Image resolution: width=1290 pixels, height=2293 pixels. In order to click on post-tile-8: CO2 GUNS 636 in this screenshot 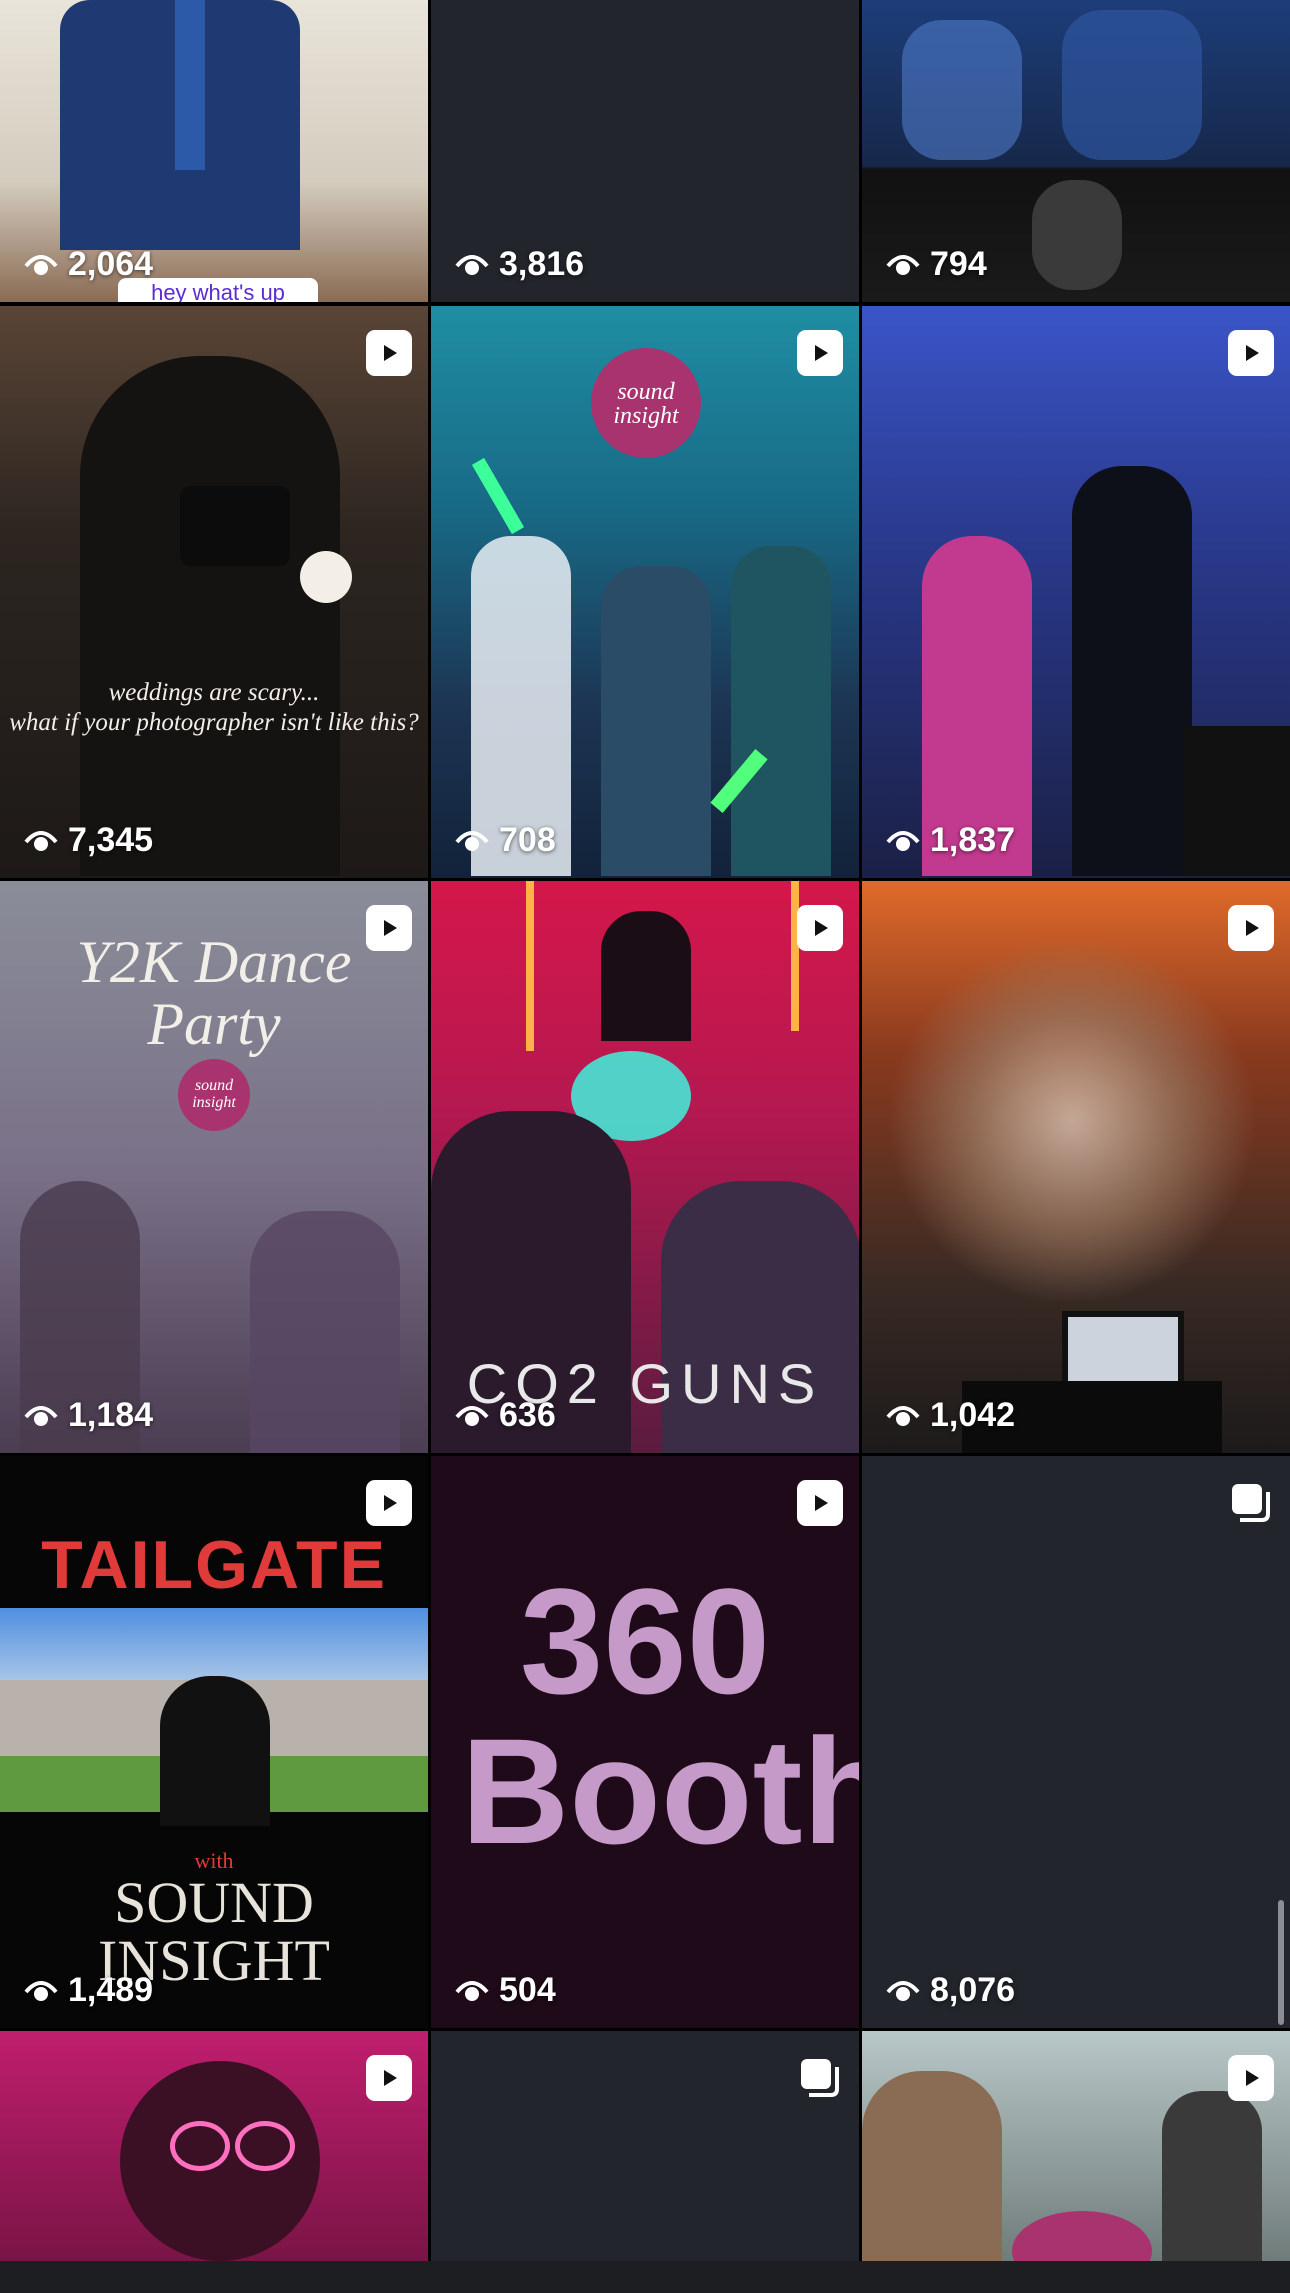, I will do `click(645, 1167)`.